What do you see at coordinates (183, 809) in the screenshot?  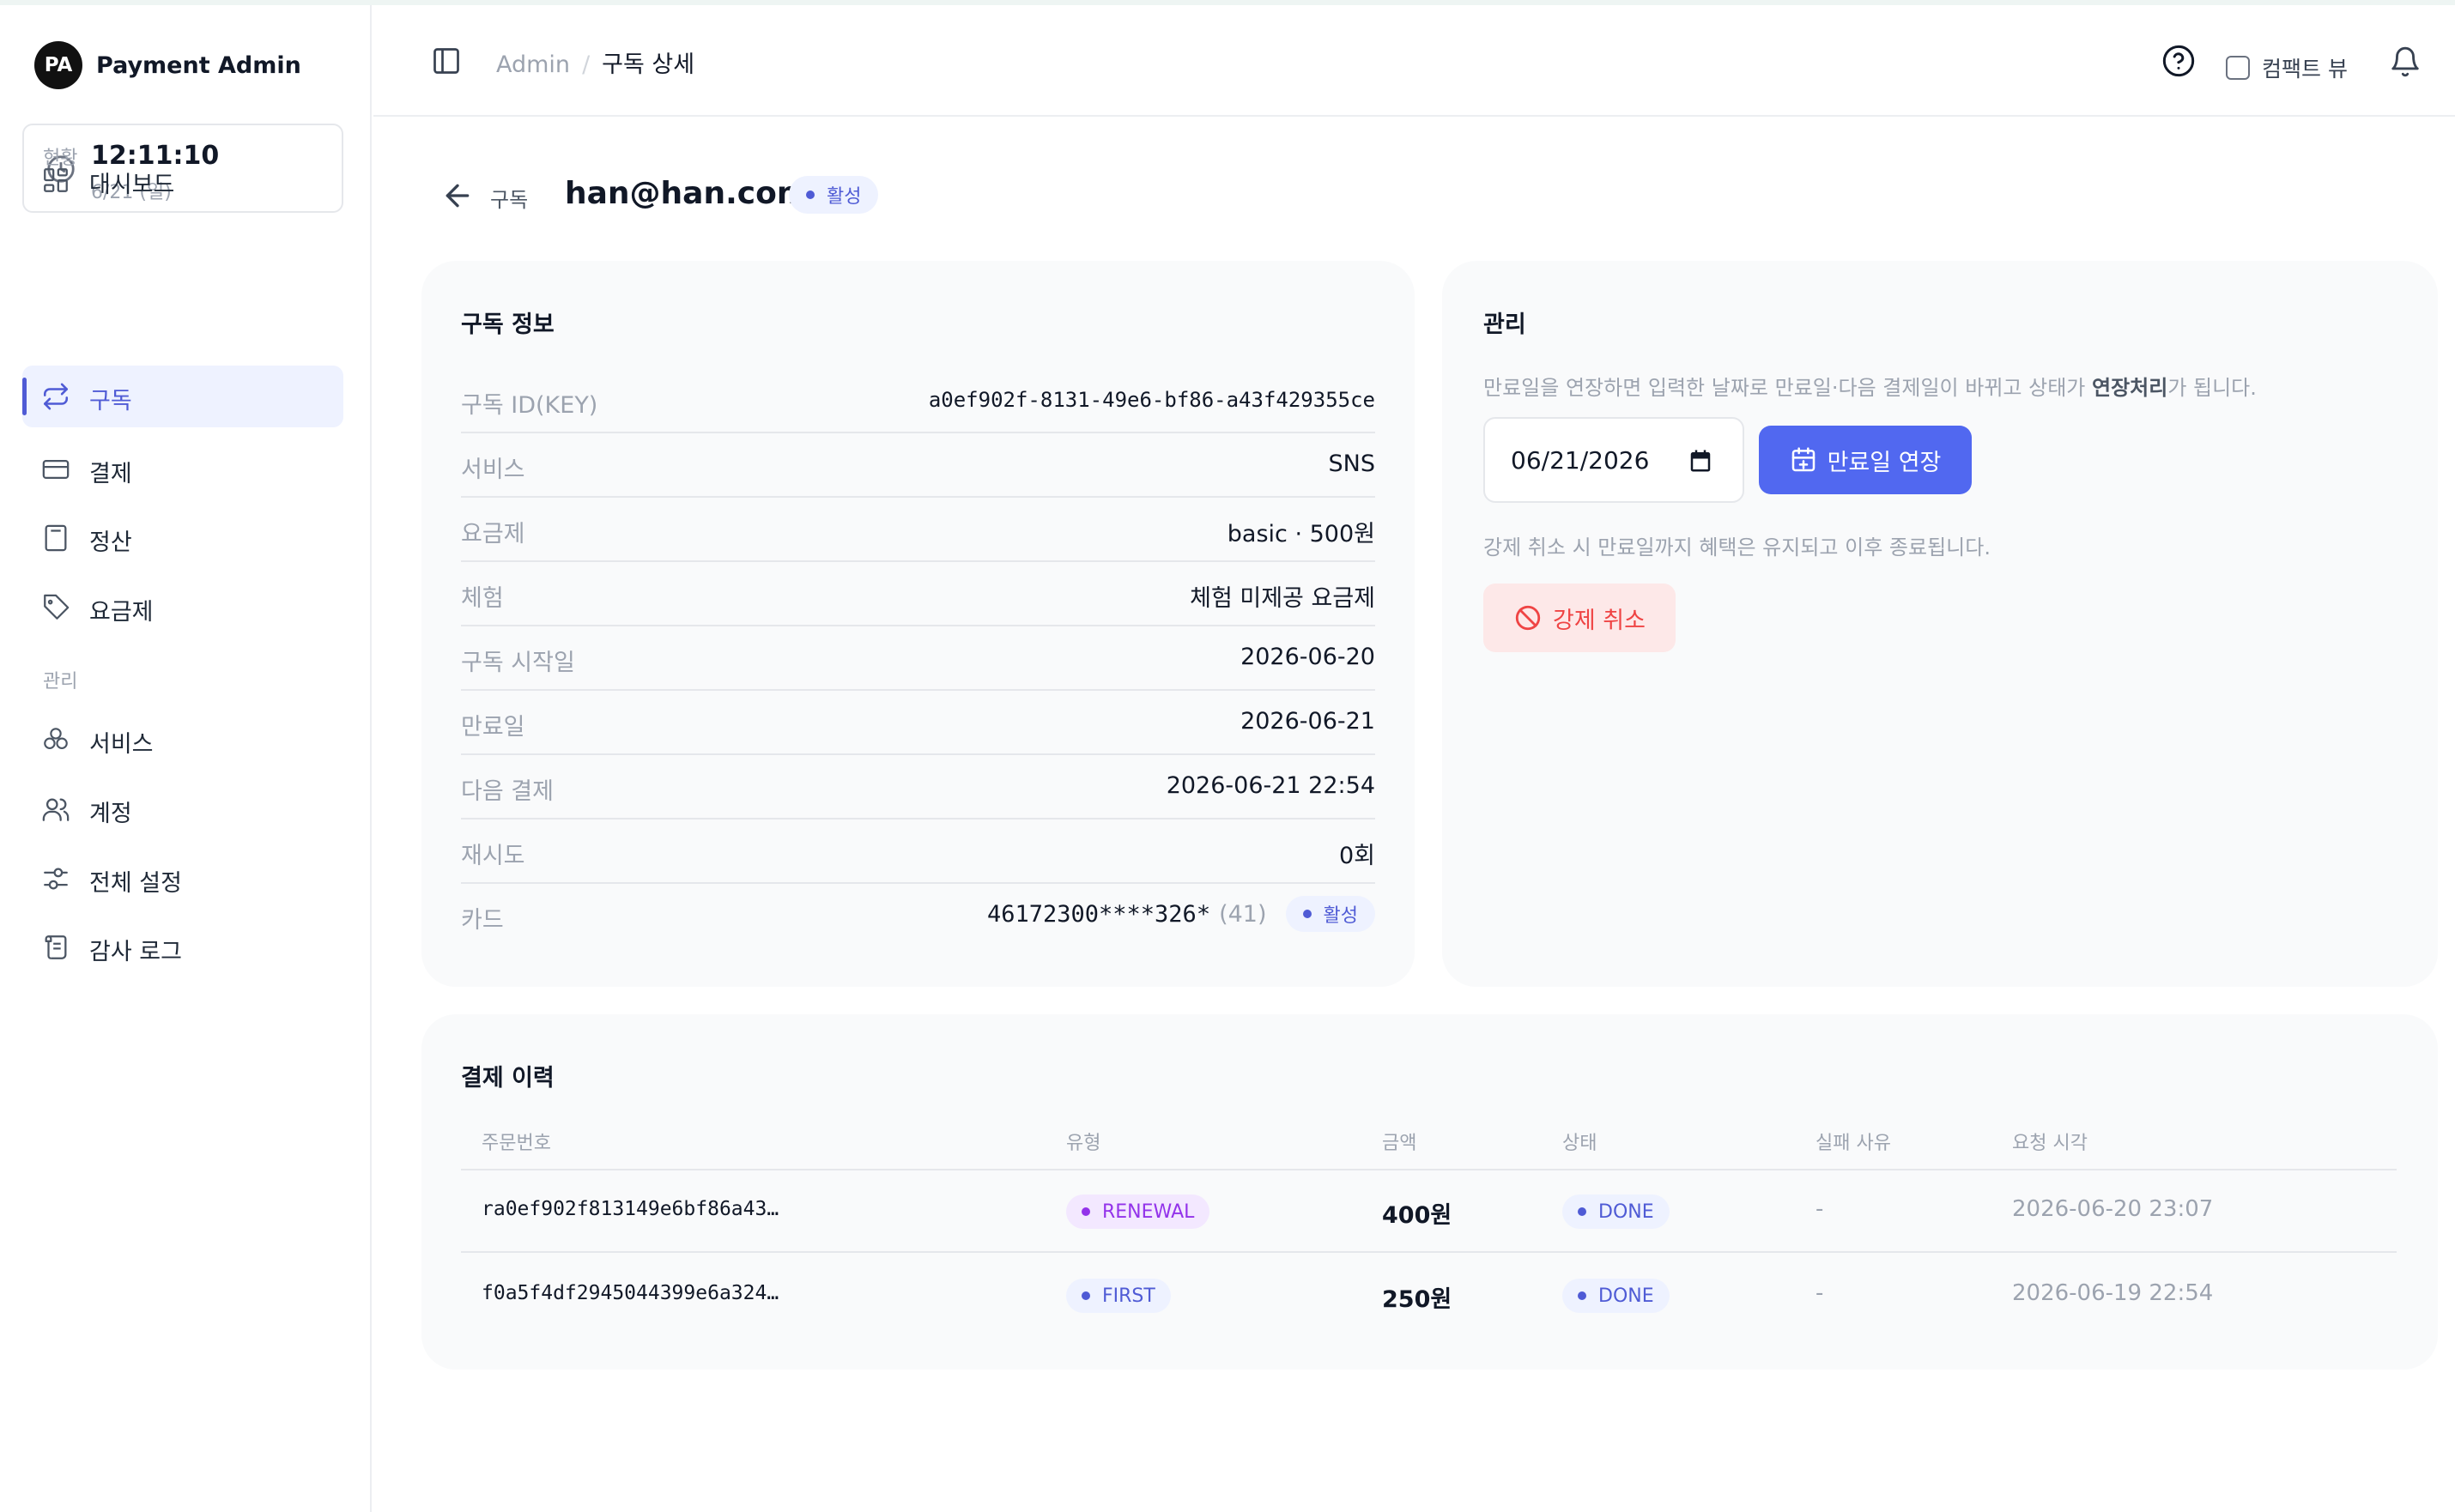 I see `sidebar-item-accounts: 계정` at bounding box center [183, 809].